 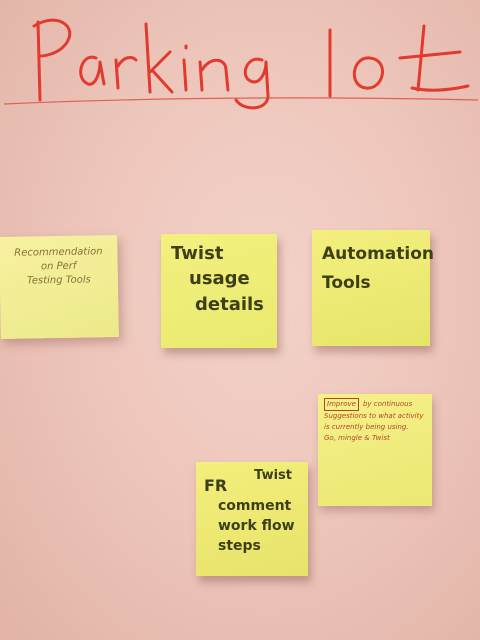 What do you see at coordinates (253, 482) in the screenshot?
I see `note-header-row: FR Twist` at bounding box center [253, 482].